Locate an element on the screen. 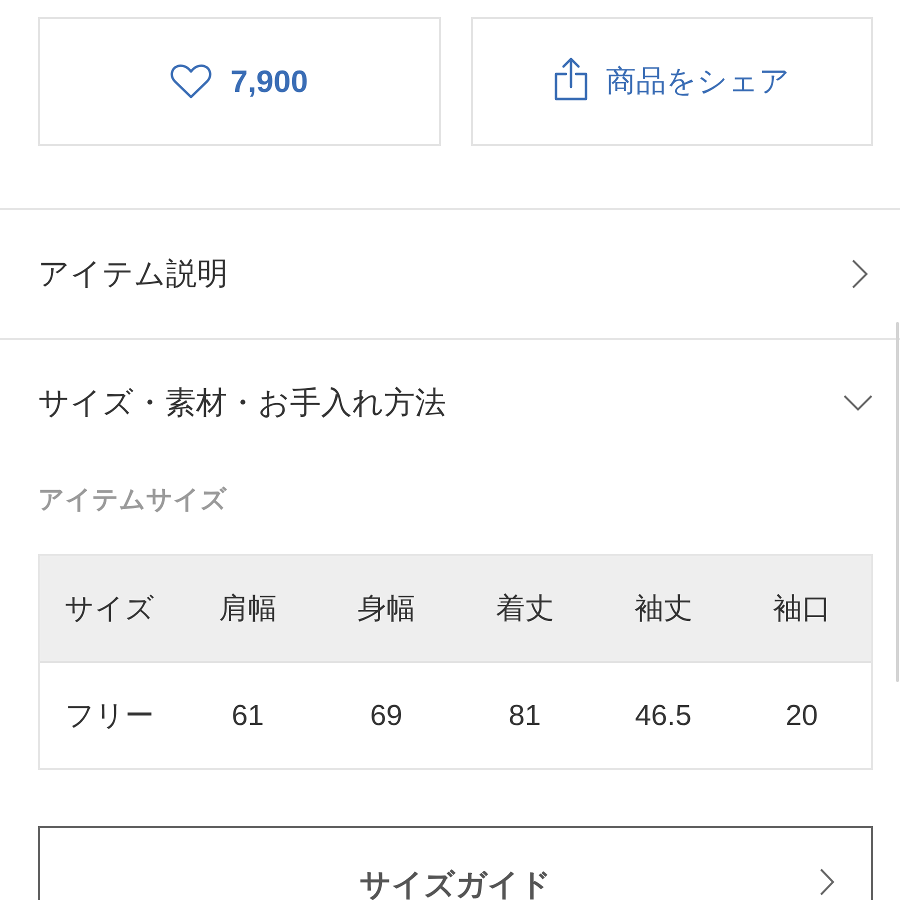  heart-icon is located at coordinates (191, 82).